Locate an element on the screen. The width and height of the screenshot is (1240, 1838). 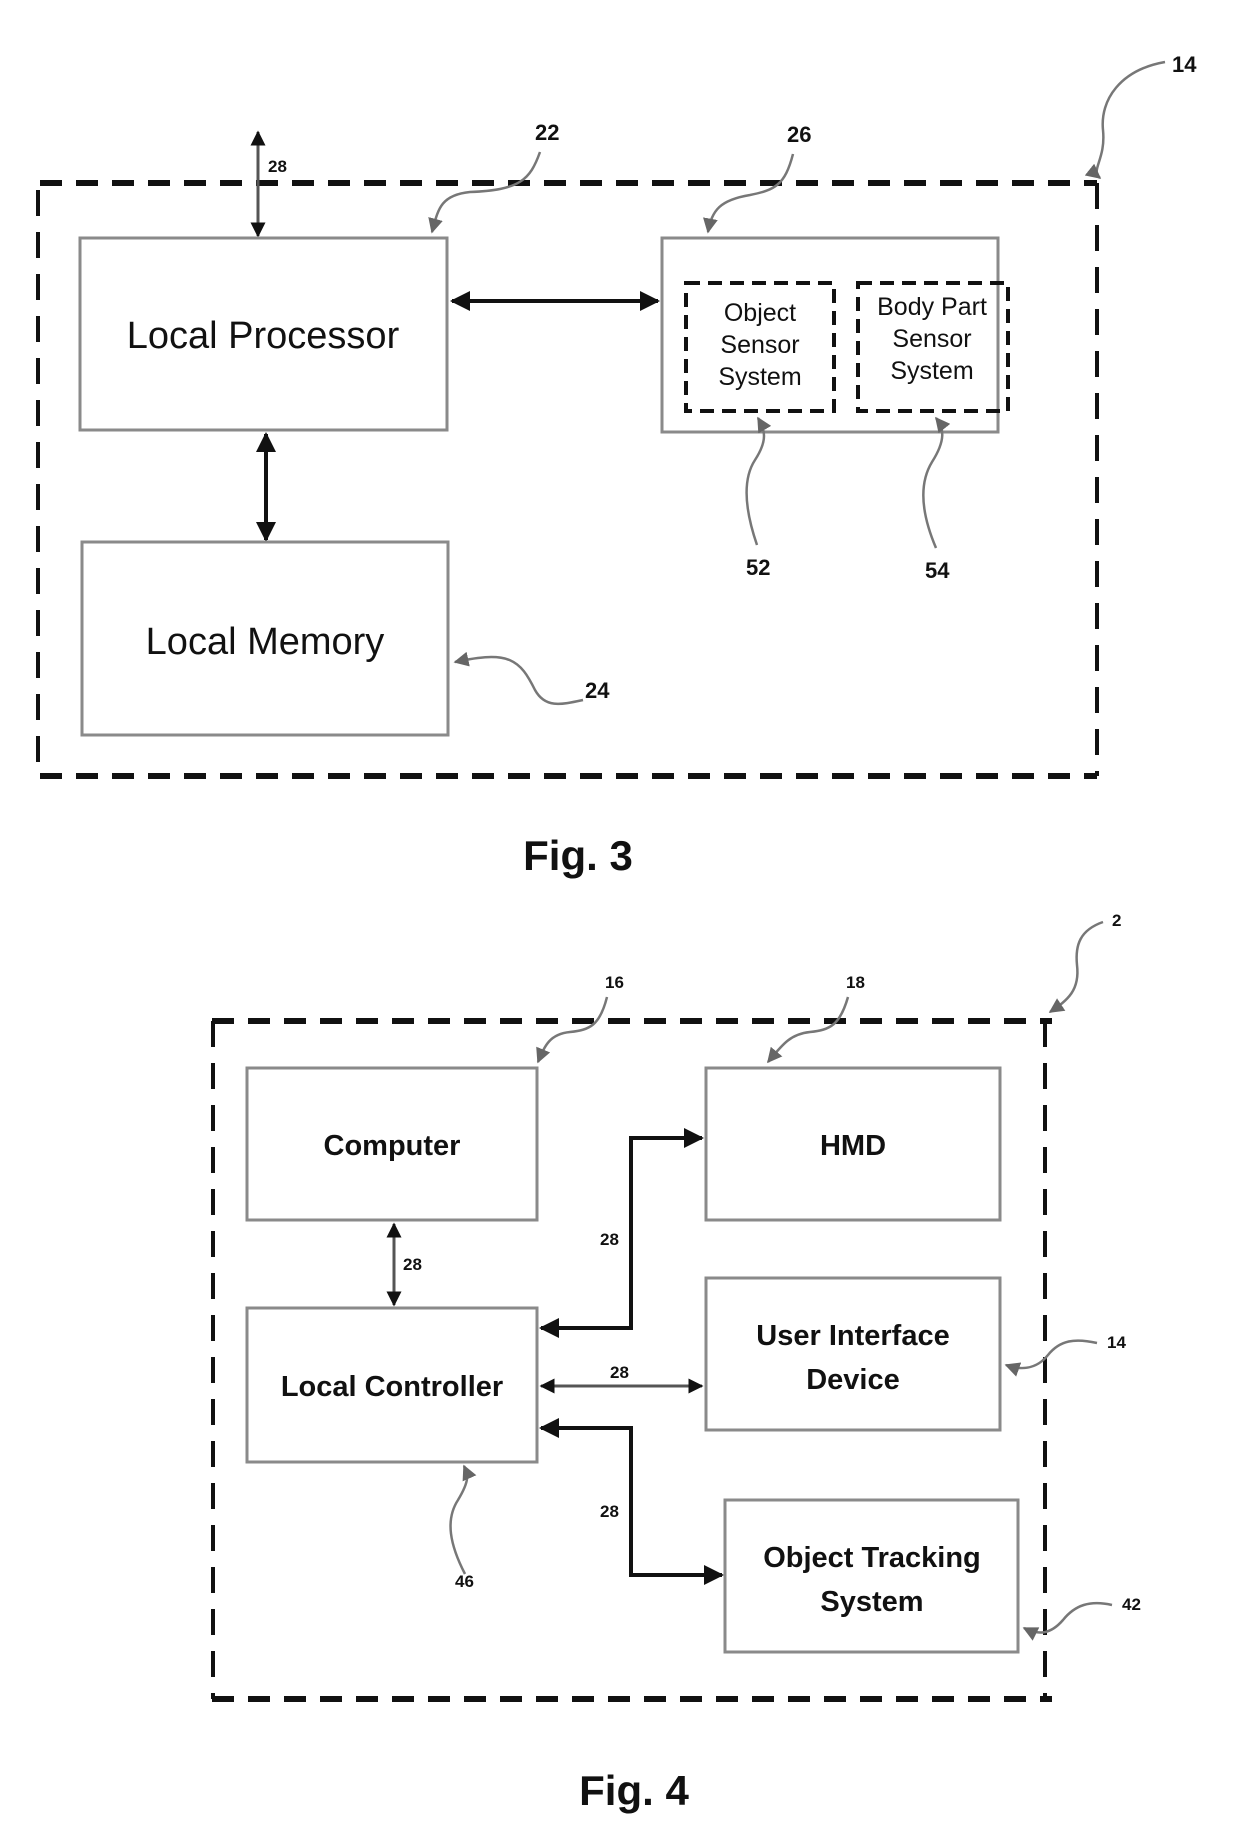
fig3-container-leader-line is located at coordinates (1125, 119).